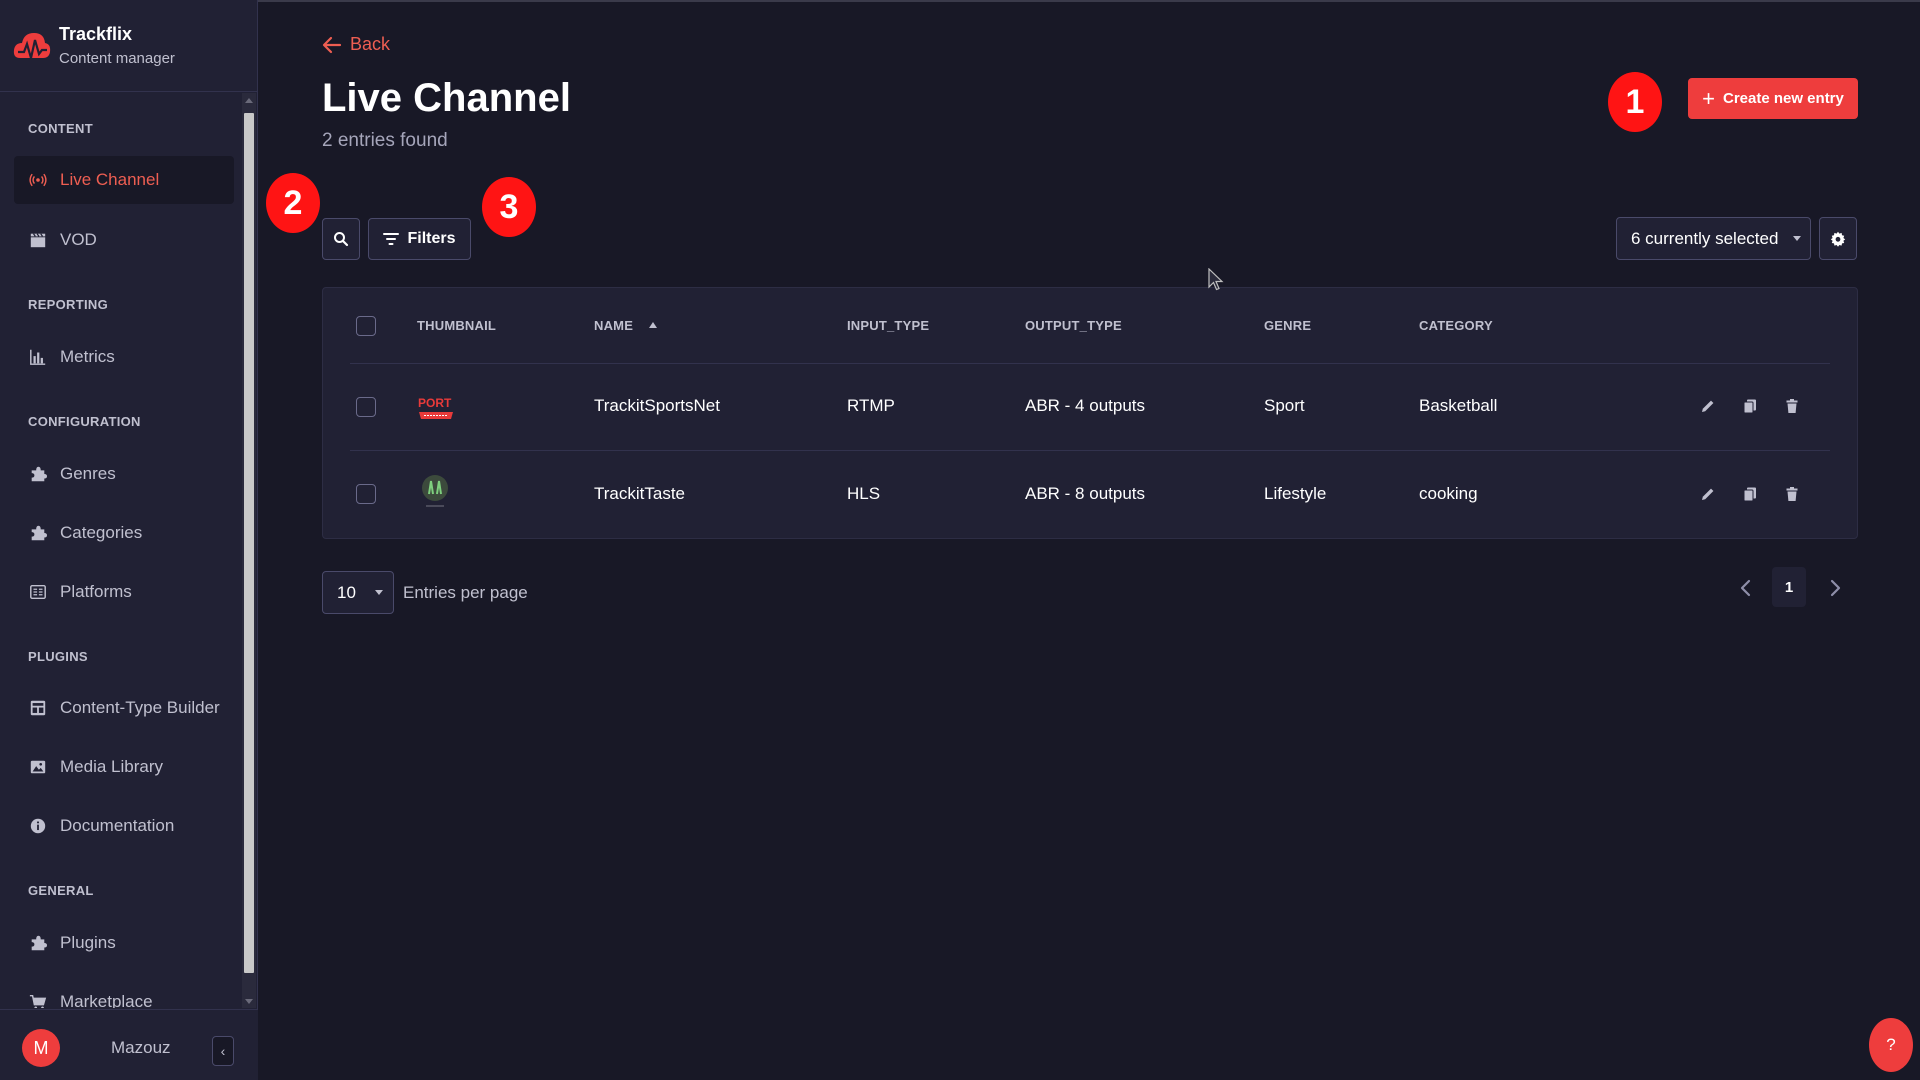 This screenshot has width=1920, height=1080. Describe the element at coordinates (358, 592) in the screenshot. I see `entries-per-page-select: 10` at that location.